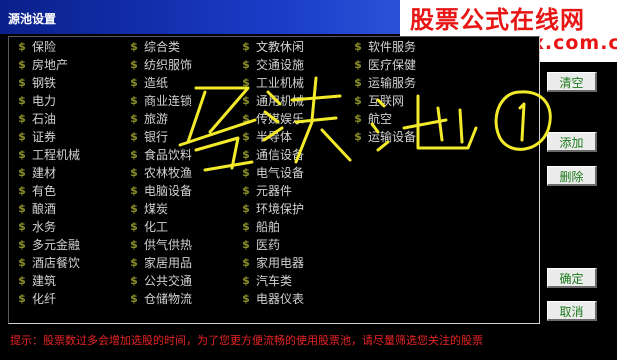 The width and height of the screenshot is (617, 360). I want to click on list-item: $ 船舶, so click(259, 227).